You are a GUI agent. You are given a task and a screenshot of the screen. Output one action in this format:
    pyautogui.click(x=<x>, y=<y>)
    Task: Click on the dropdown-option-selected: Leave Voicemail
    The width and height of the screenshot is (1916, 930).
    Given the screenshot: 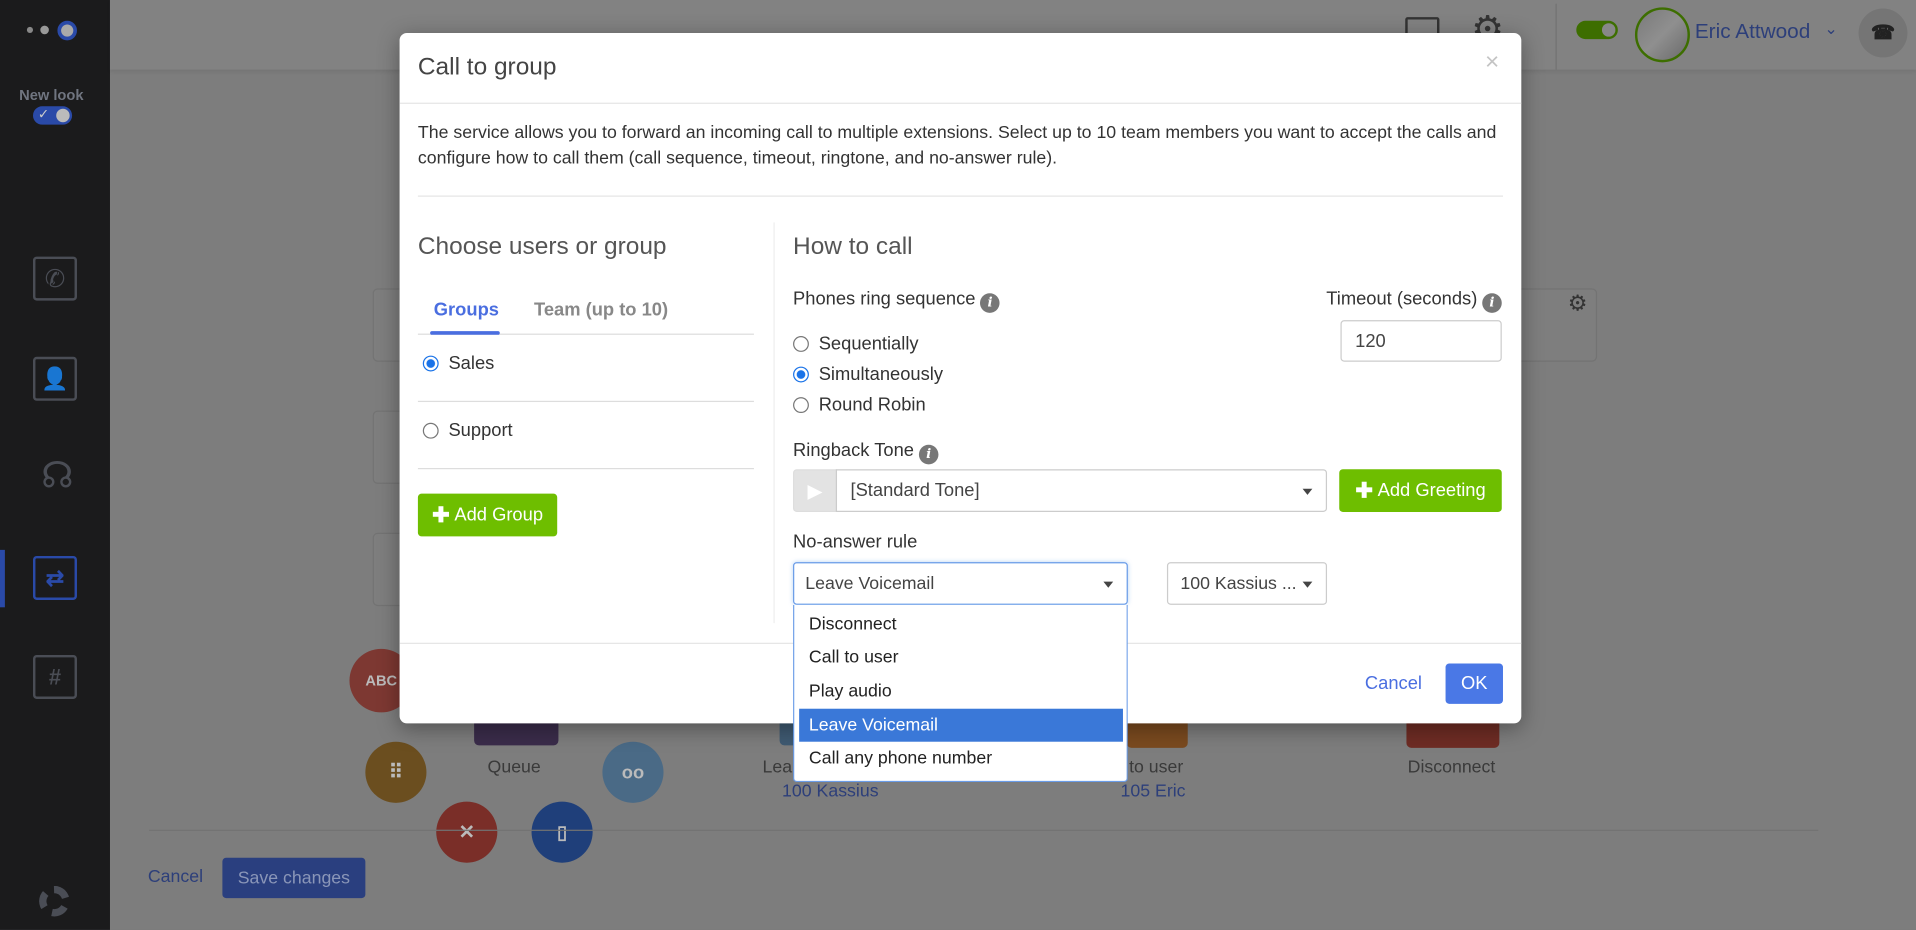 What is the action you would take?
    pyautogui.click(x=961, y=725)
    